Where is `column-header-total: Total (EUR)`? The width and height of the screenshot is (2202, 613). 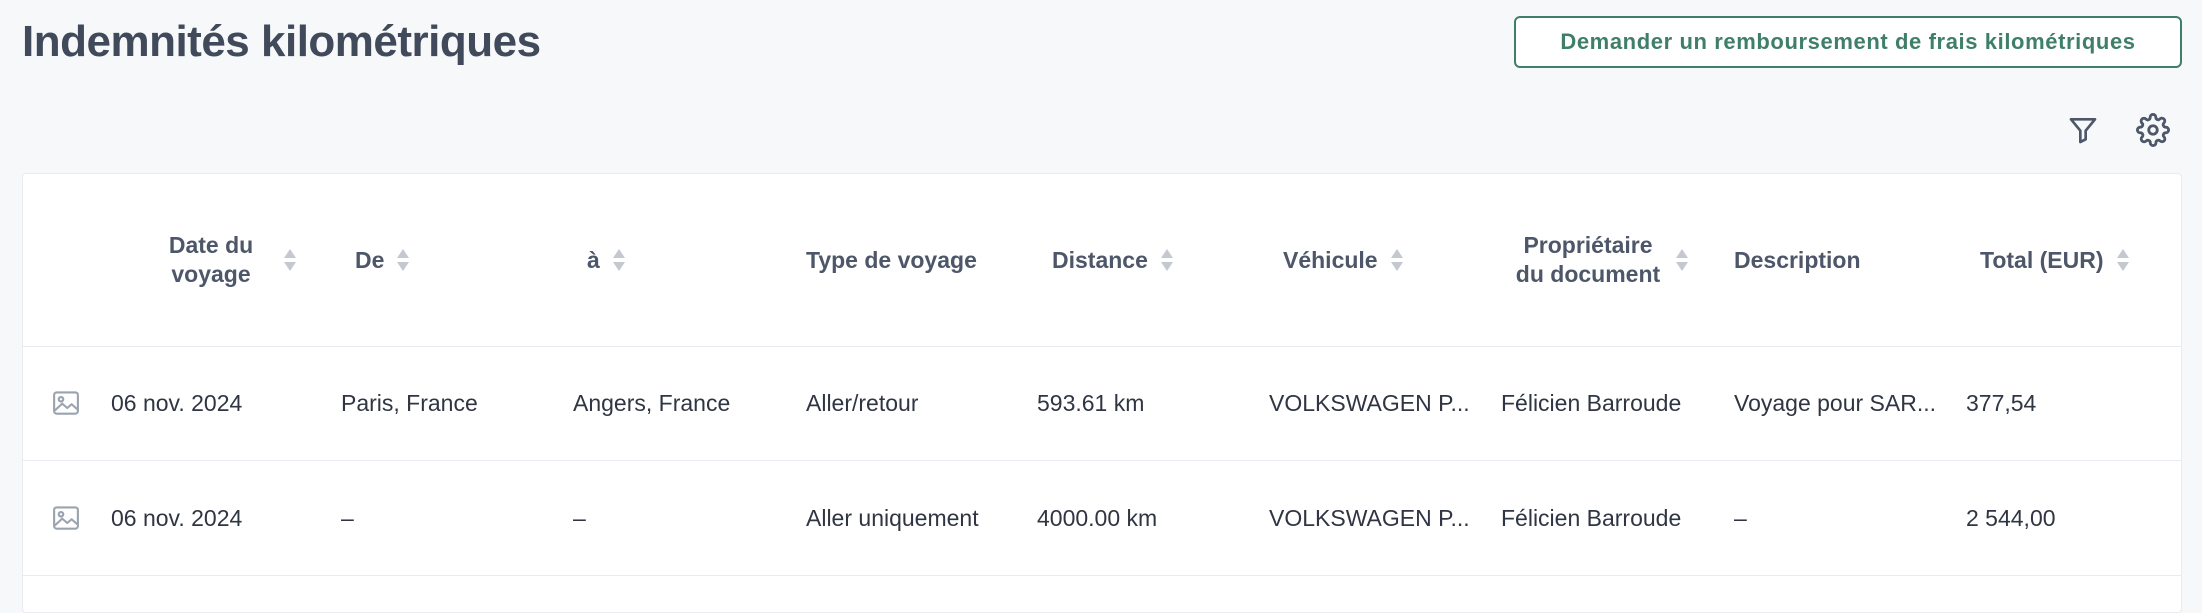 column-header-total: Total (EUR) is located at coordinates (2055, 260).